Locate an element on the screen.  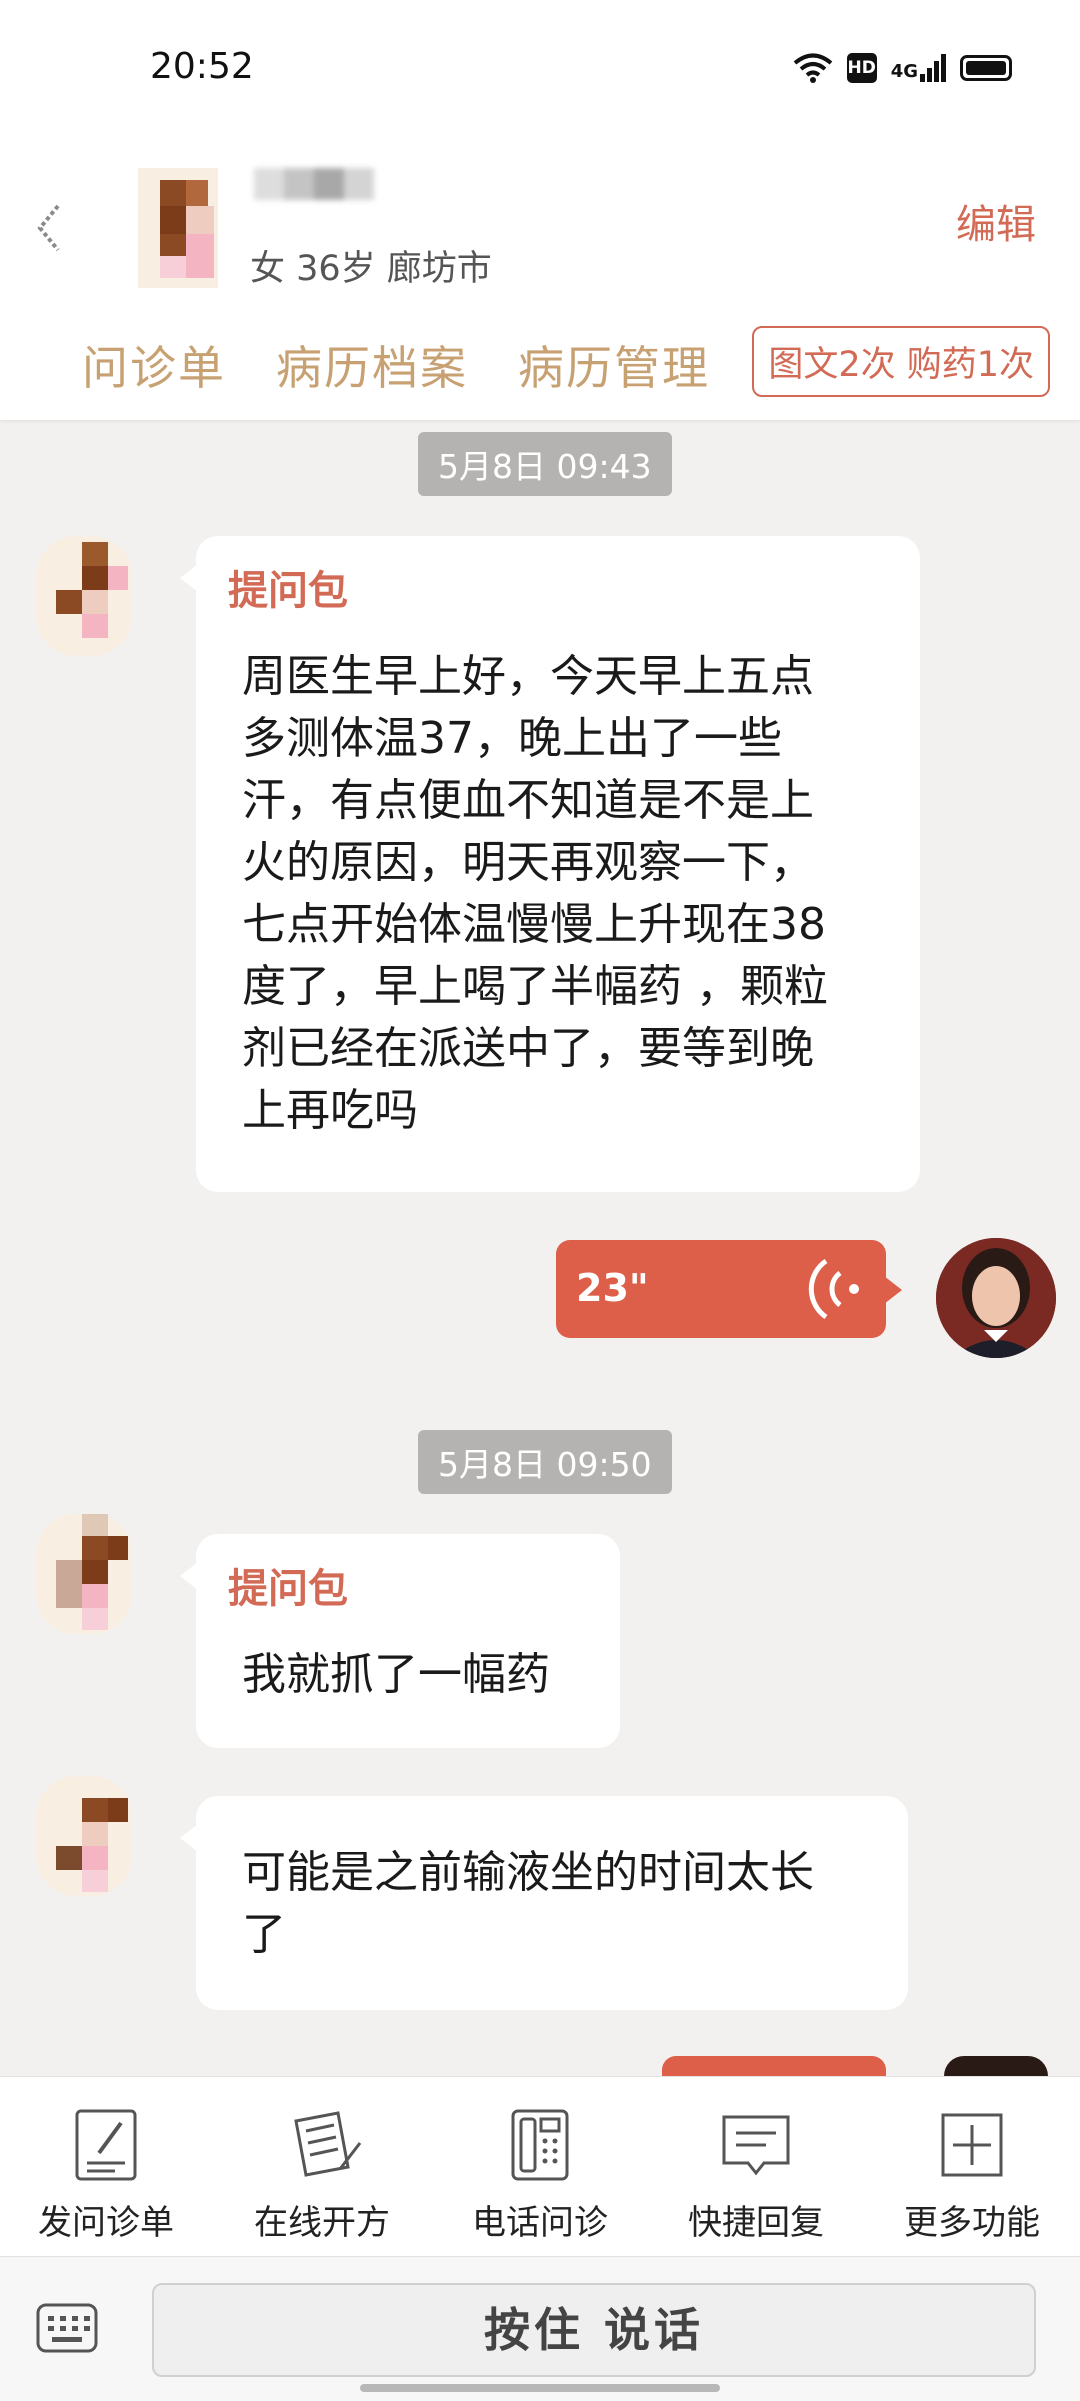
message-line: 了 is located at coordinates (264, 1934).